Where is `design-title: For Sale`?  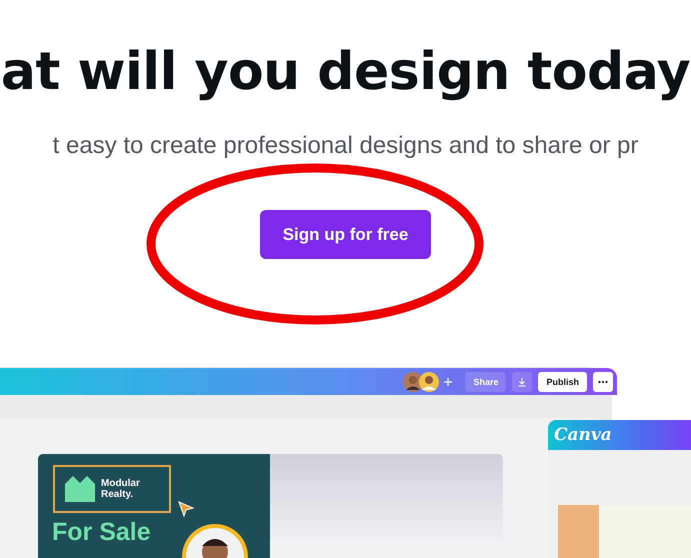 design-title: For Sale is located at coordinates (101, 532).